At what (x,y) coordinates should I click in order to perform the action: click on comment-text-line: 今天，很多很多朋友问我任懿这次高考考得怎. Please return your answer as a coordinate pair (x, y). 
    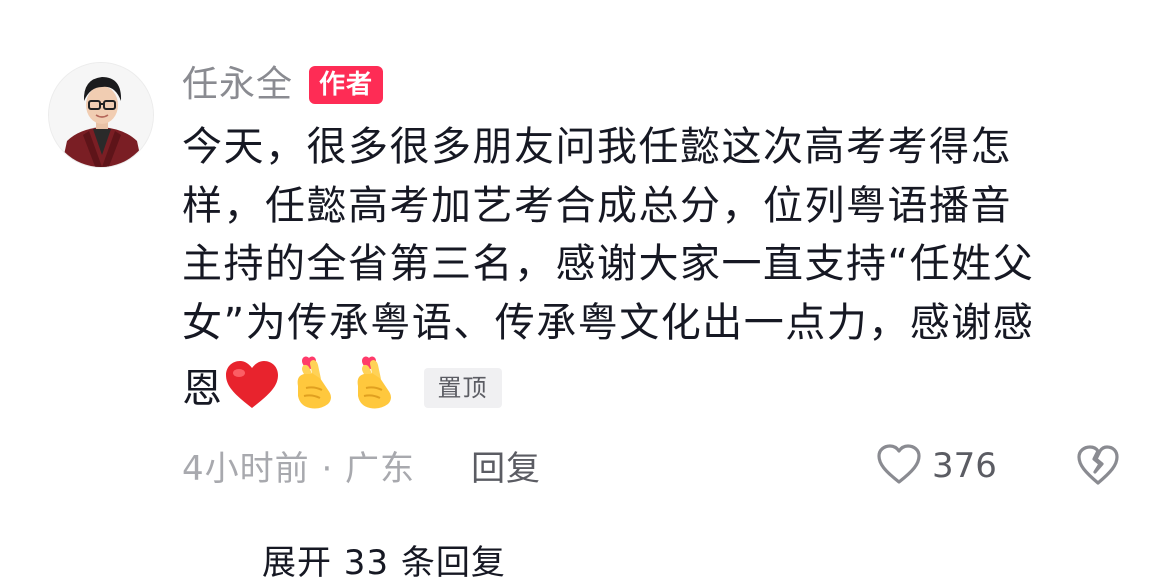
    Looking at the image, I should click on (597, 147).